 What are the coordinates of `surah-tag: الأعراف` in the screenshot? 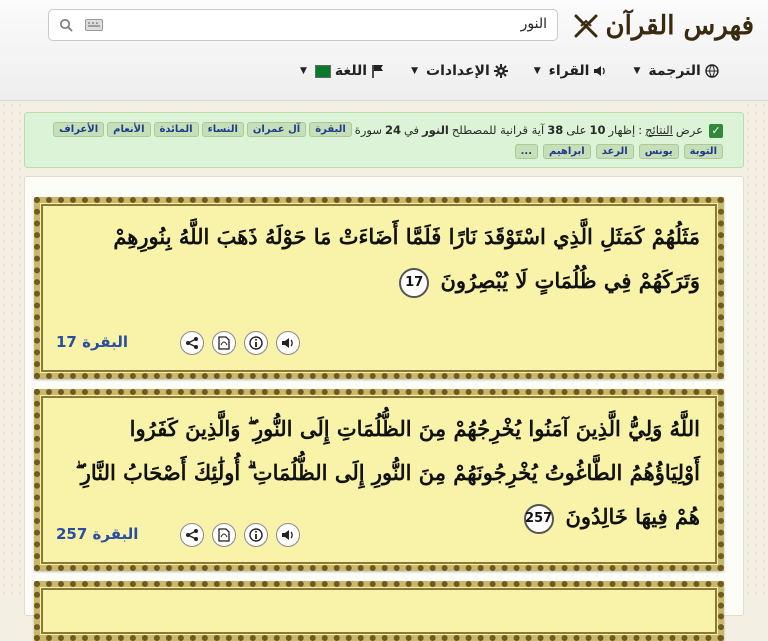 It's located at (79, 129).